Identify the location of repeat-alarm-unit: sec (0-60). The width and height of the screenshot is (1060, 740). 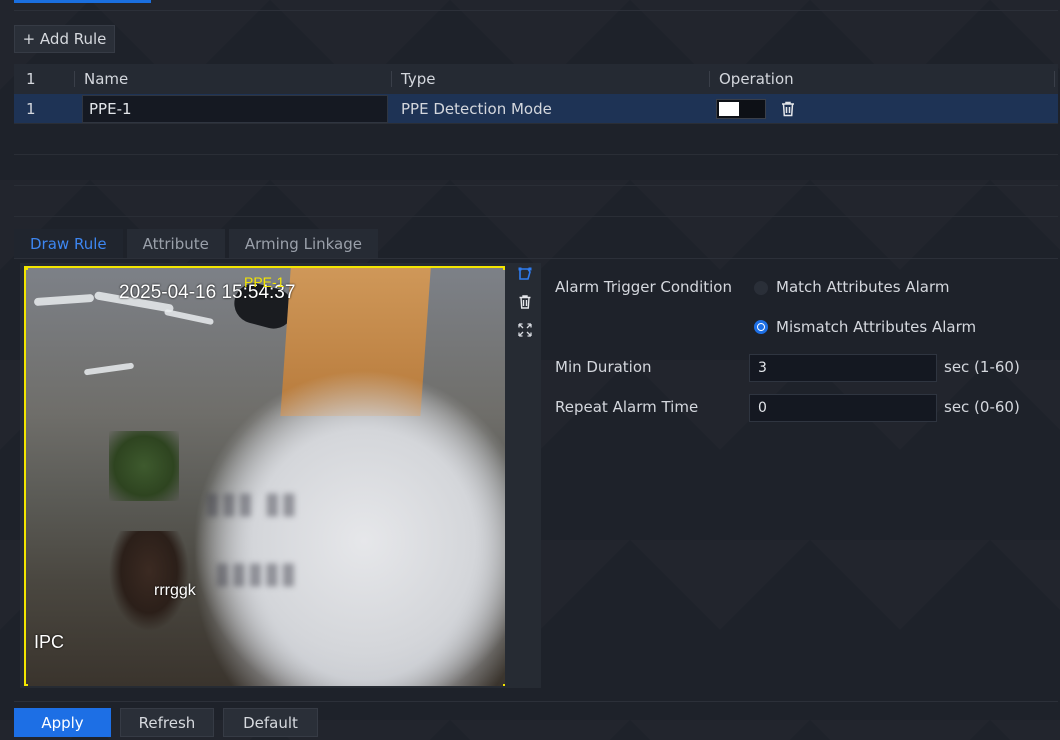
(982, 407).